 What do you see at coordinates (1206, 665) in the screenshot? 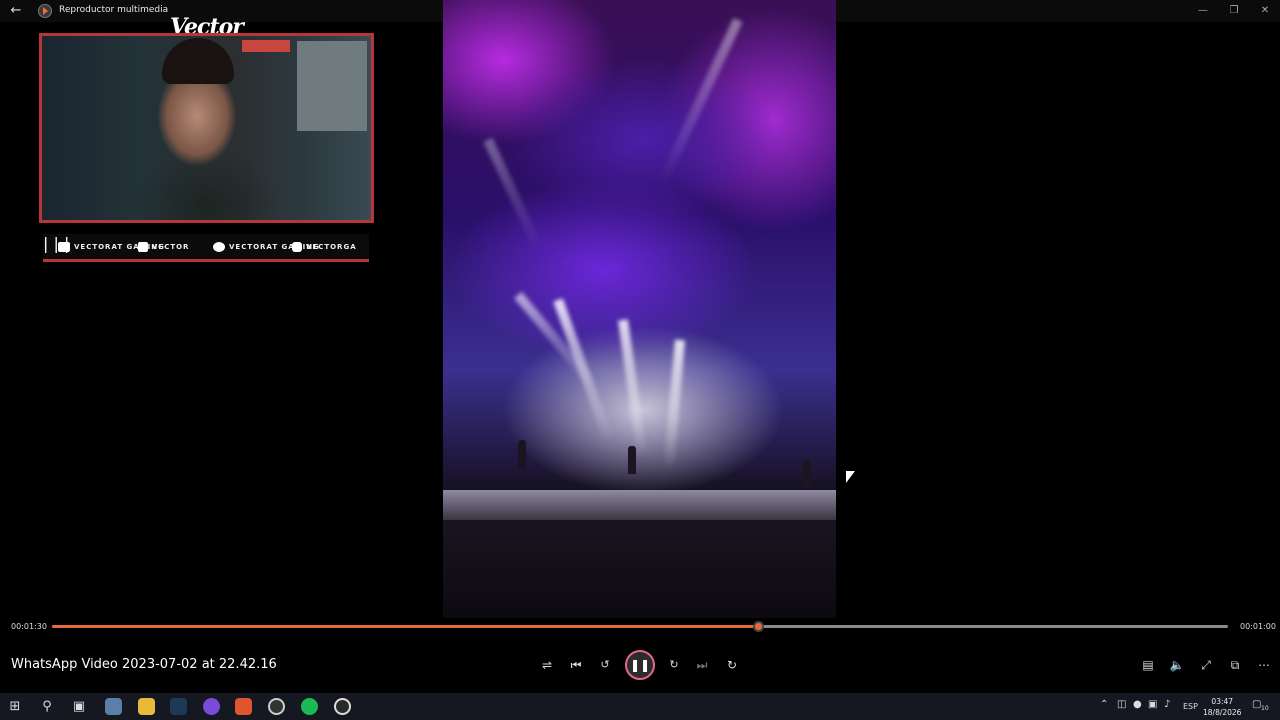
I see `fullscreen-icon: ⤢` at bounding box center [1206, 665].